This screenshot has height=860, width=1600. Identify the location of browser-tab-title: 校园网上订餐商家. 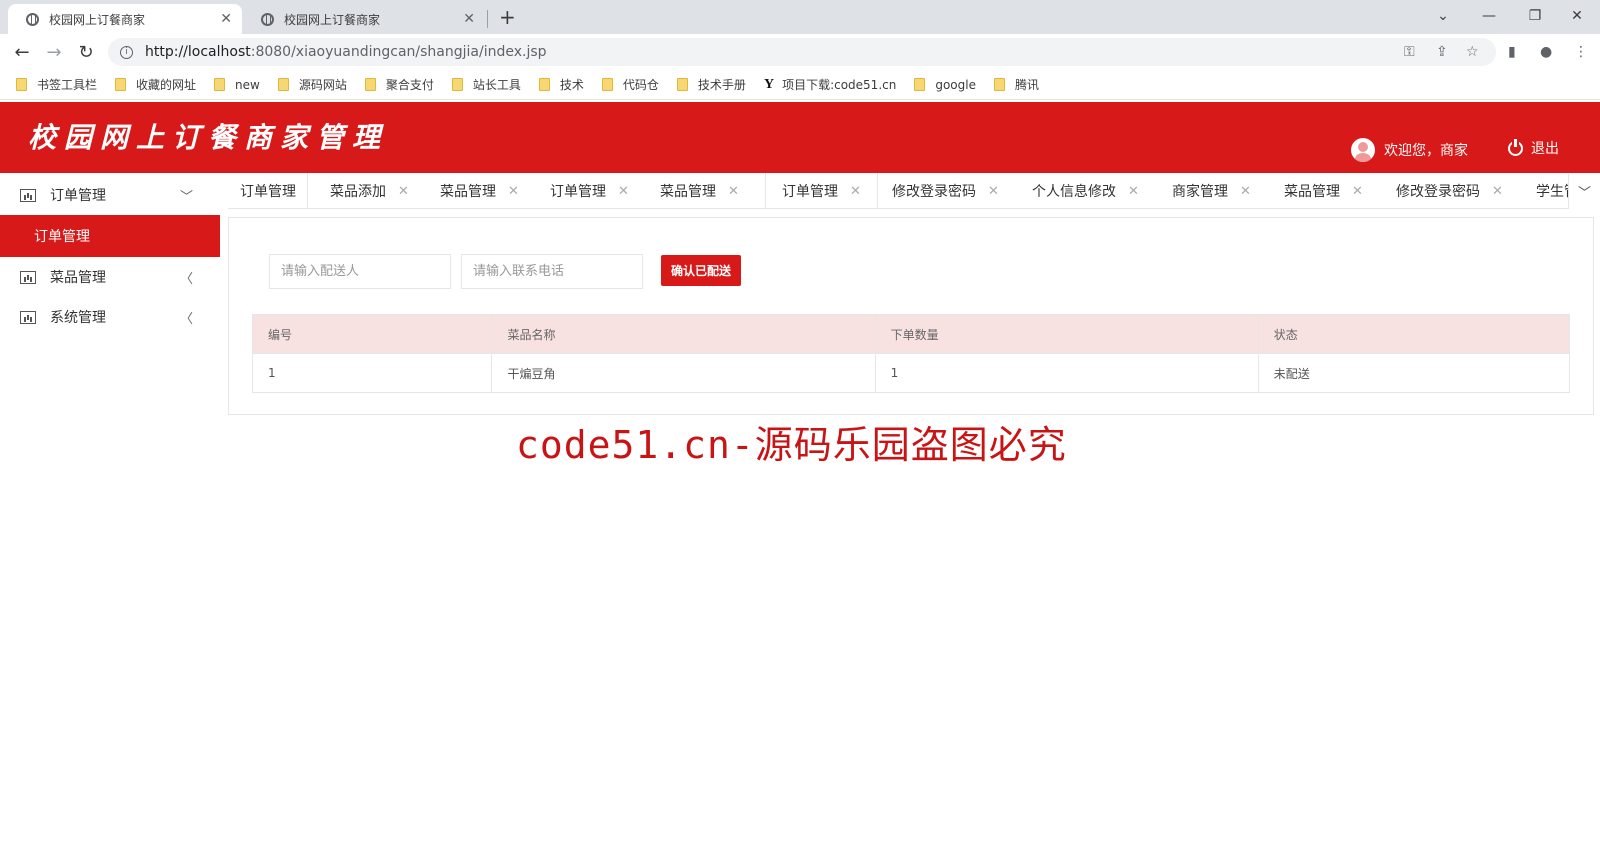
(332, 19).